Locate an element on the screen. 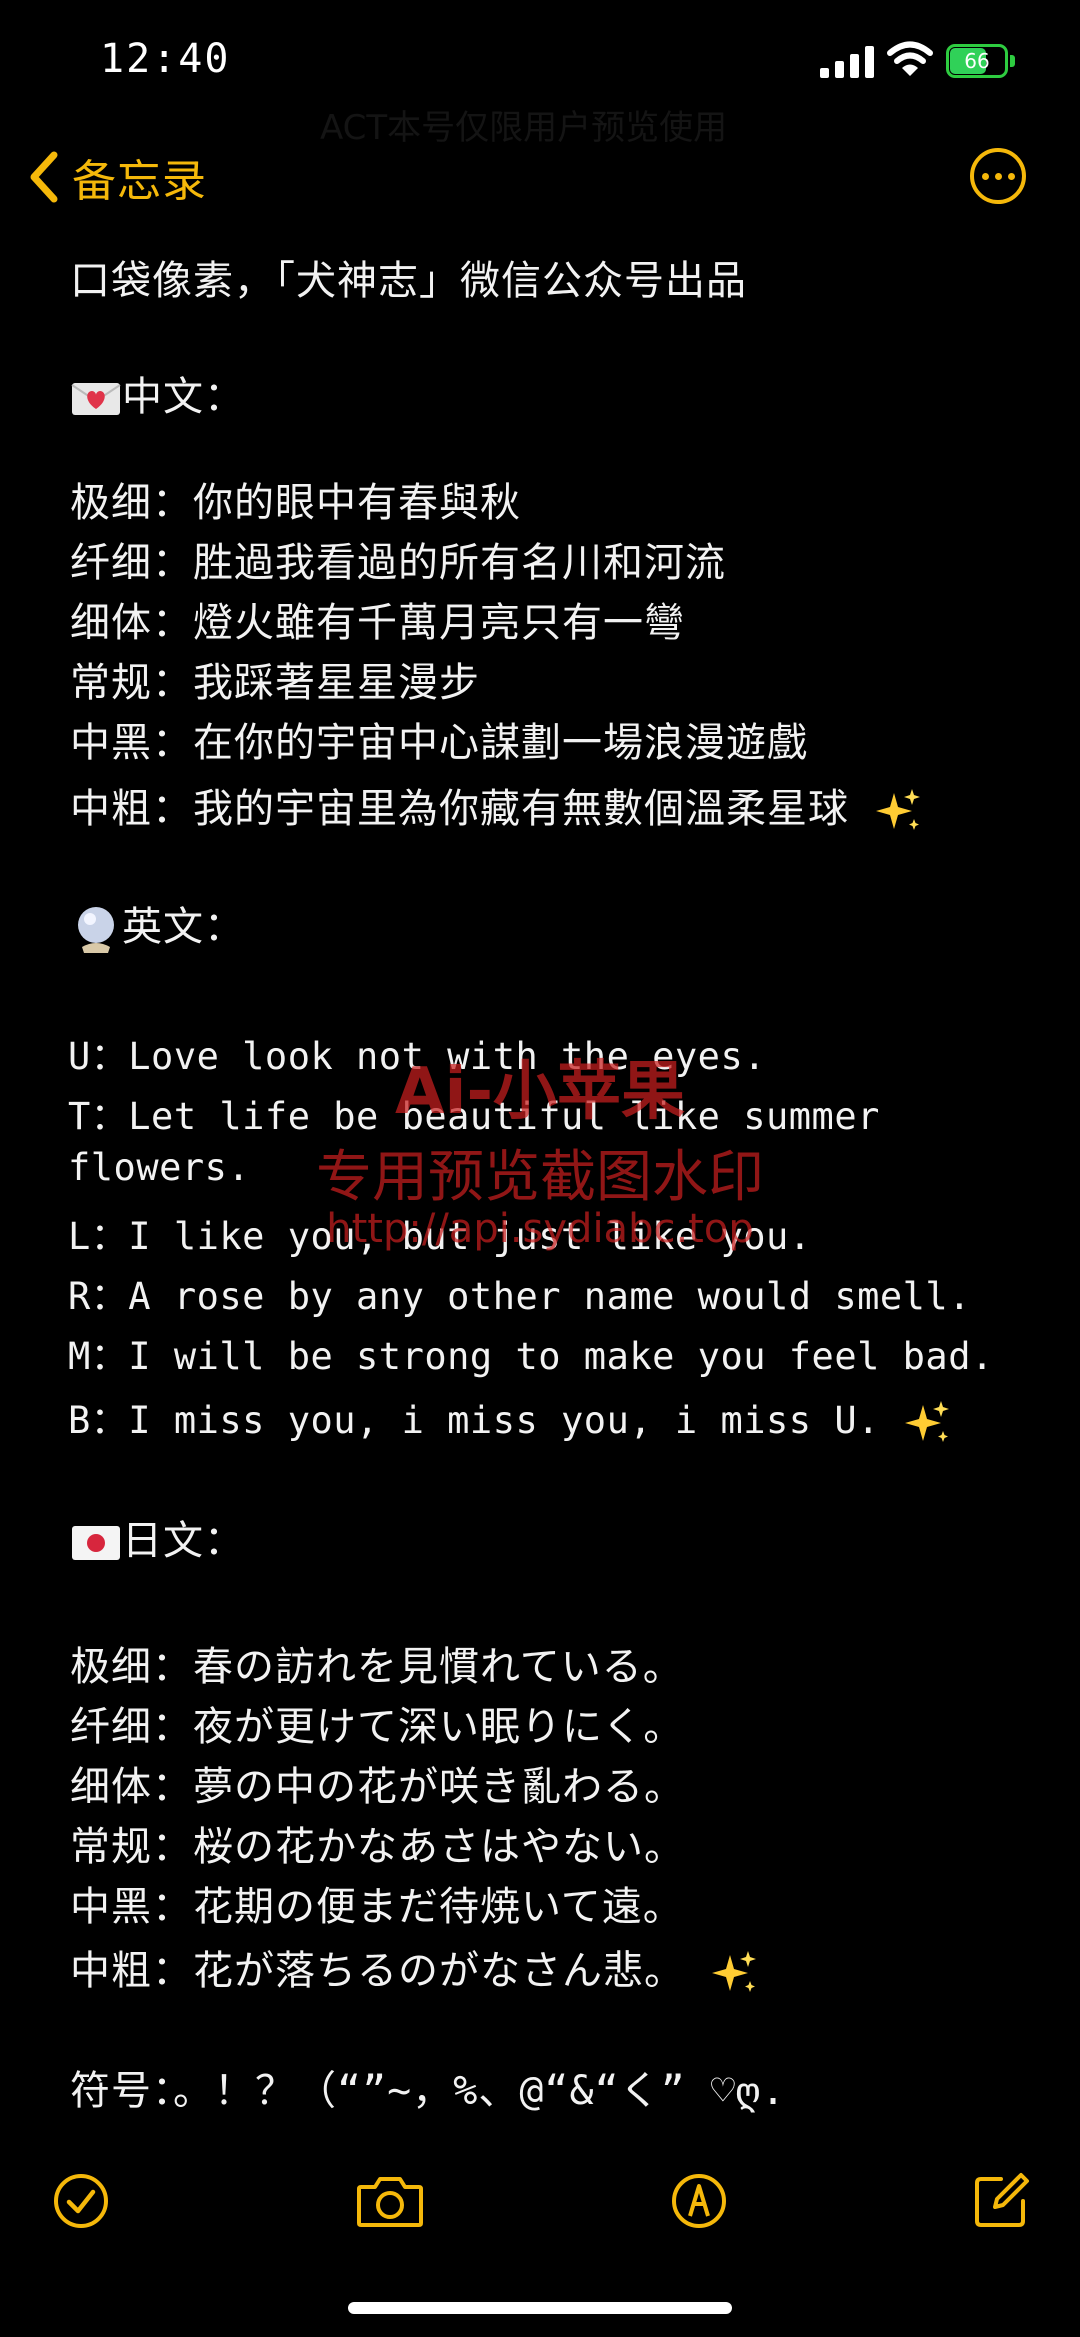 This screenshot has height=2337, width=1080. camera-icon is located at coordinates (390, 2202).